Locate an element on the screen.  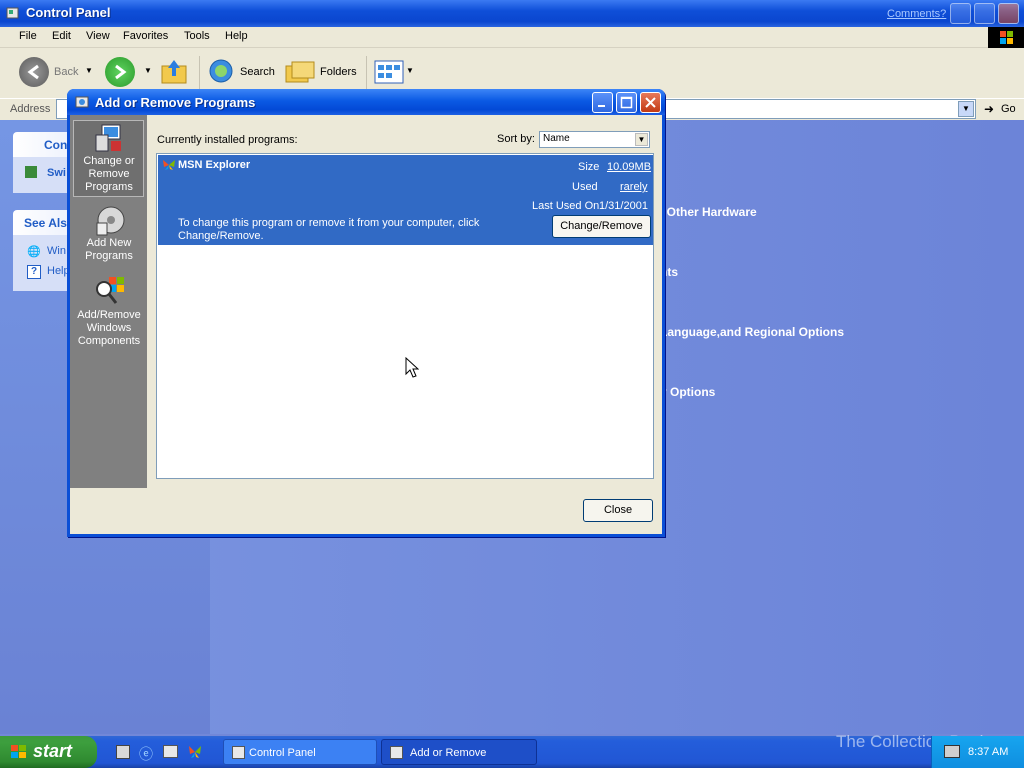
task-label: Control Panel is located at coordinates (282, 753).